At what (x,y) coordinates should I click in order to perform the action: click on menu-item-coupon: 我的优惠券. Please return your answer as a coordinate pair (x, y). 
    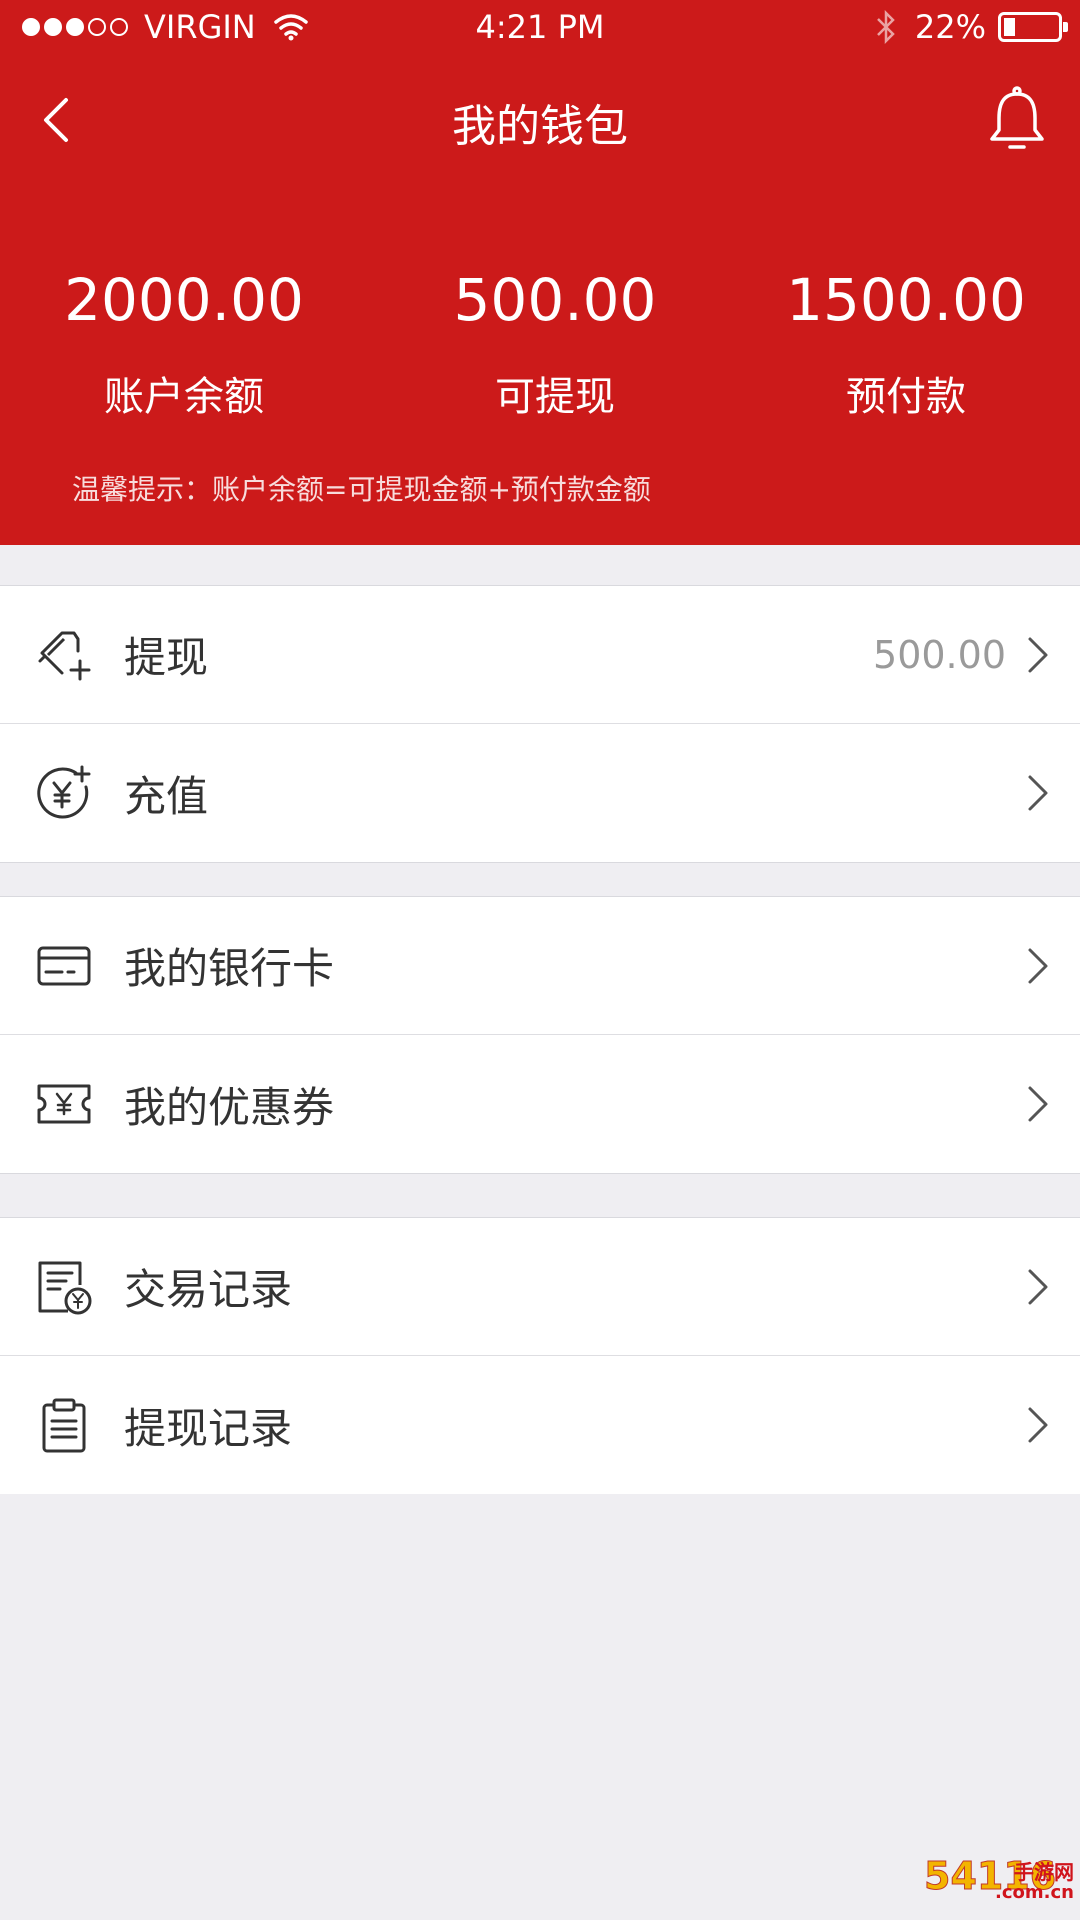
    Looking at the image, I should click on (540, 1104).